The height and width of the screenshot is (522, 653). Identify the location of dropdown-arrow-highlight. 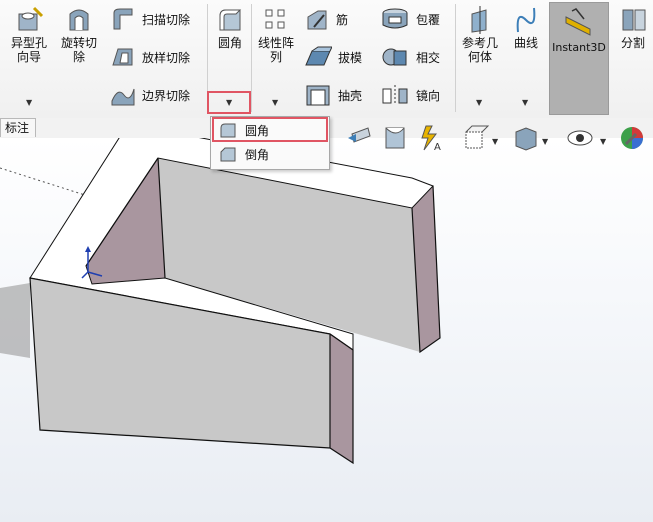
(229, 102).